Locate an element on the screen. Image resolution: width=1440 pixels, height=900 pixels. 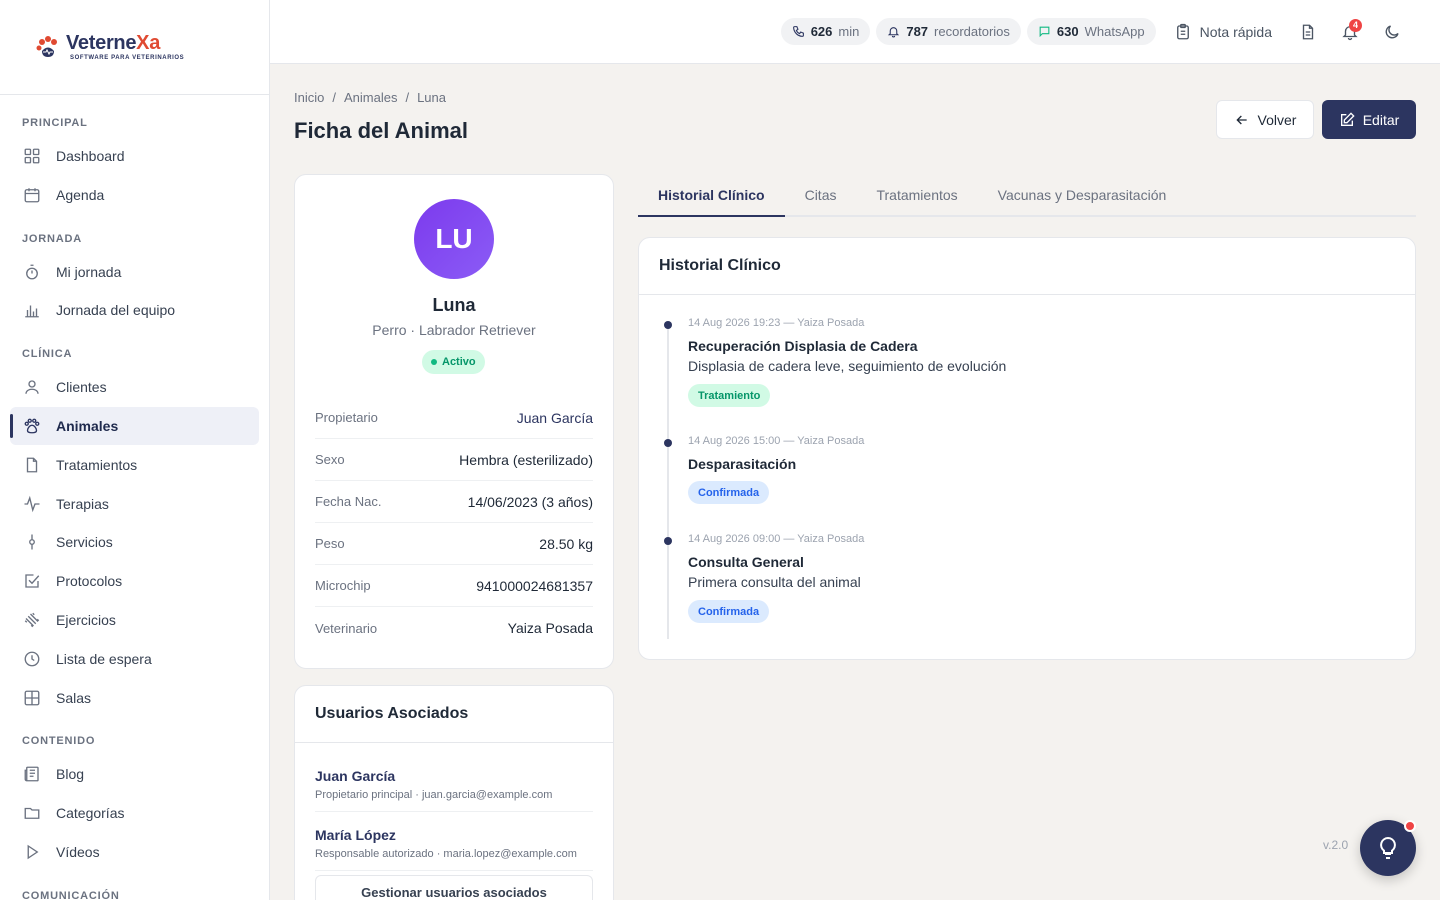
whatsapp-unit: WhatsApp is located at coordinates (1114, 31).